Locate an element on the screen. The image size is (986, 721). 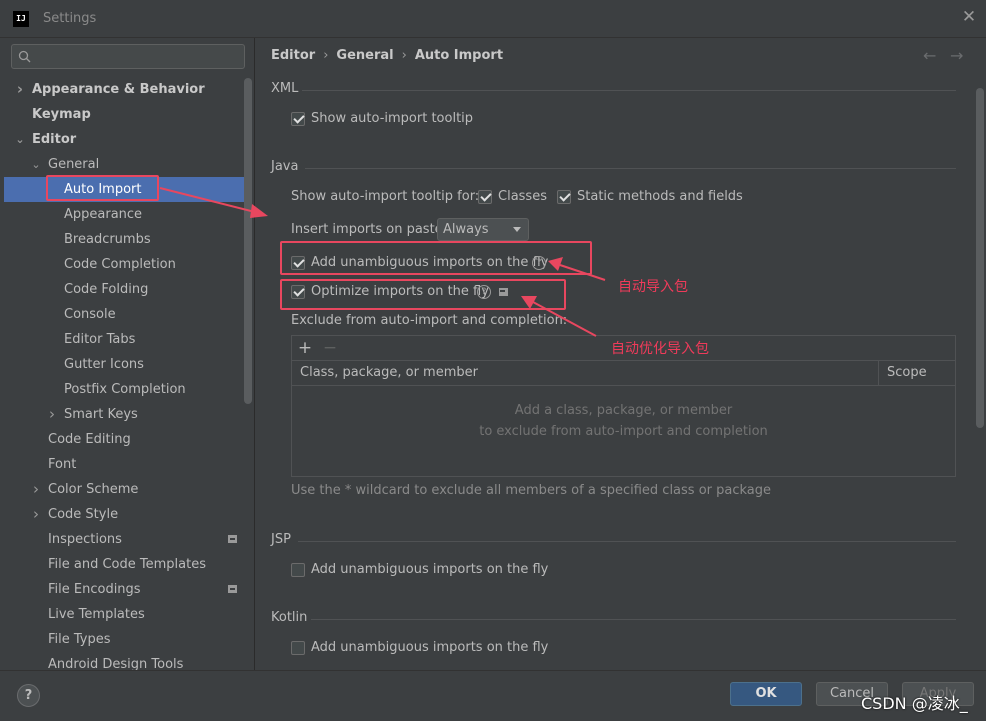
annotation-arrows is located at coordinates (382, 262).